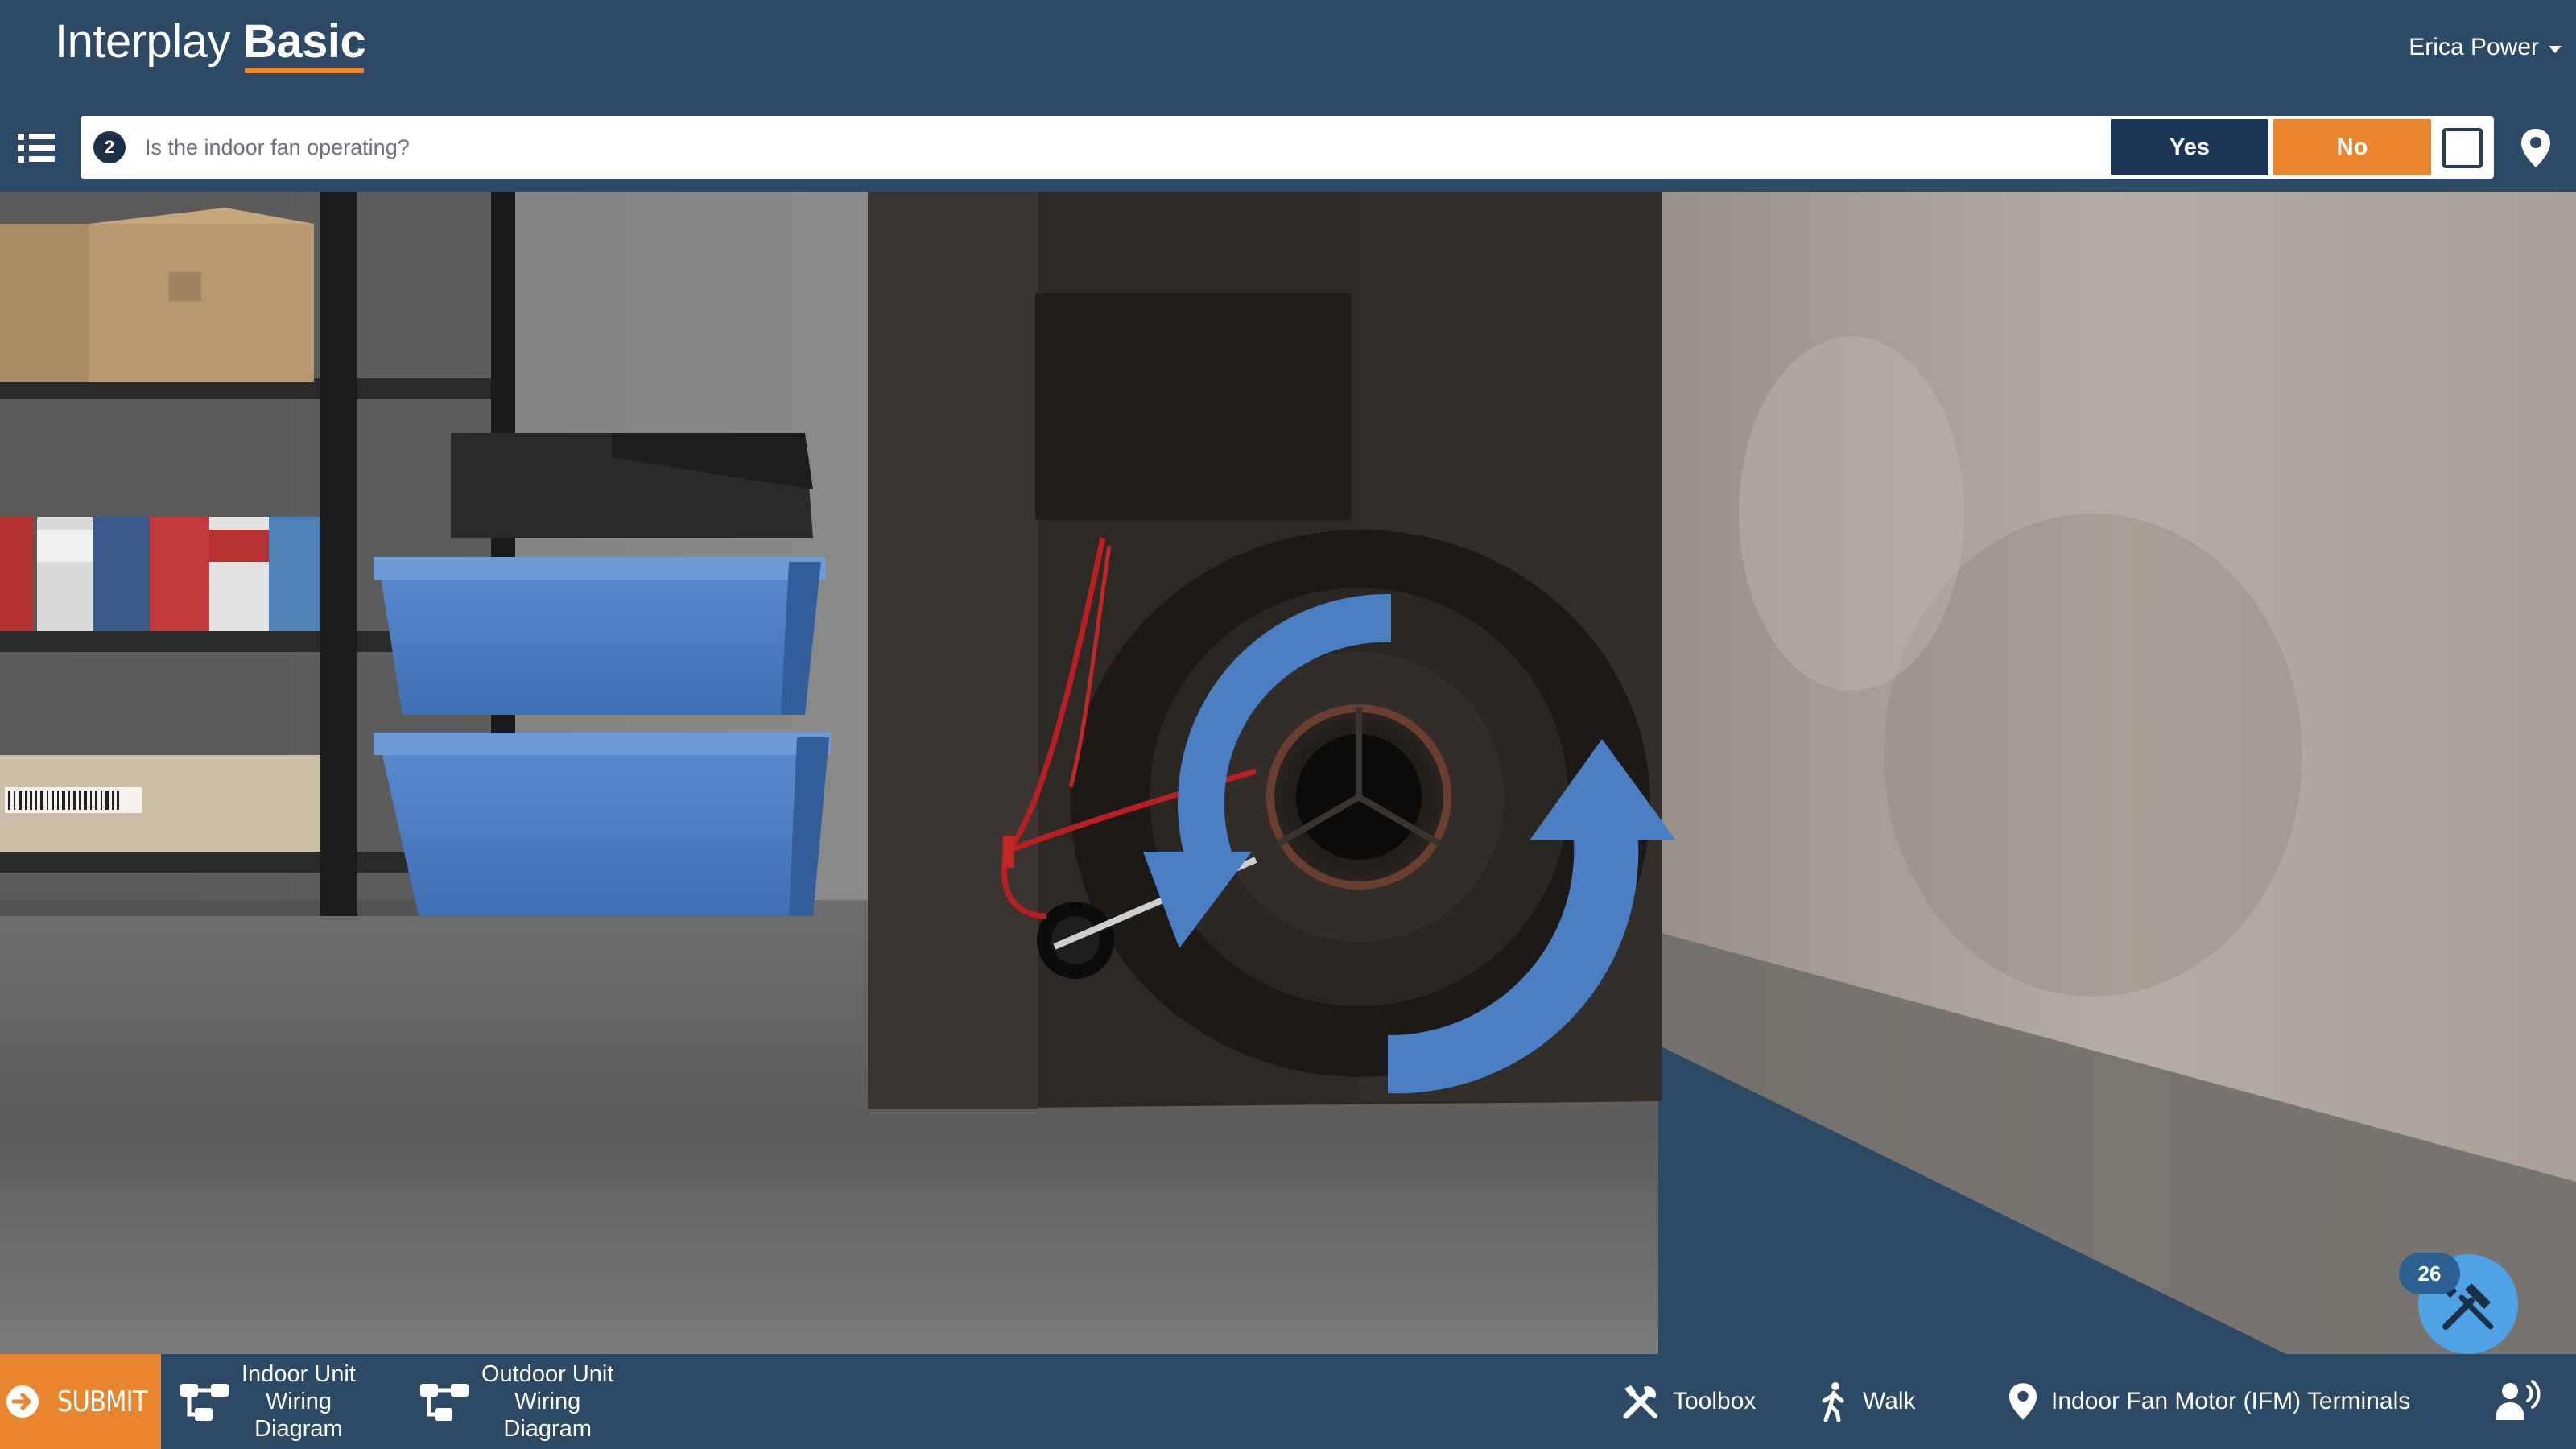 This screenshot has width=2576, height=1449. What do you see at coordinates (39, 148) in the screenshot?
I see `list-icon` at bounding box center [39, 148].